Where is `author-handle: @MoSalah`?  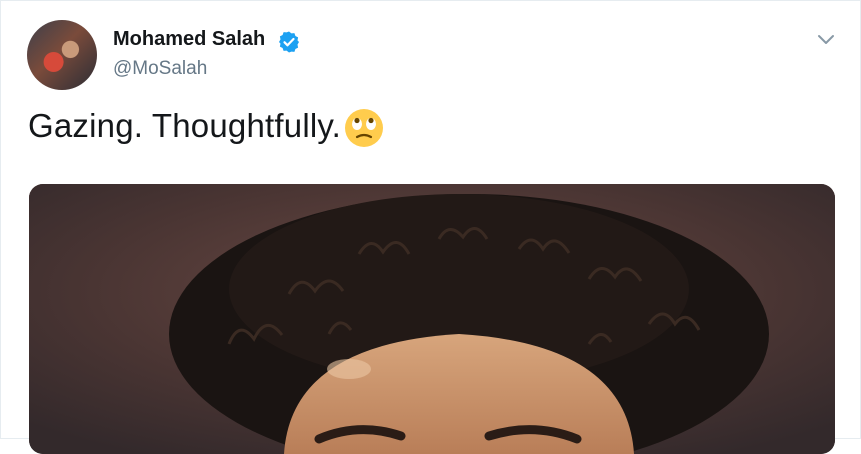 author-handle: @MoSalah is located at coordinates (160, 69).